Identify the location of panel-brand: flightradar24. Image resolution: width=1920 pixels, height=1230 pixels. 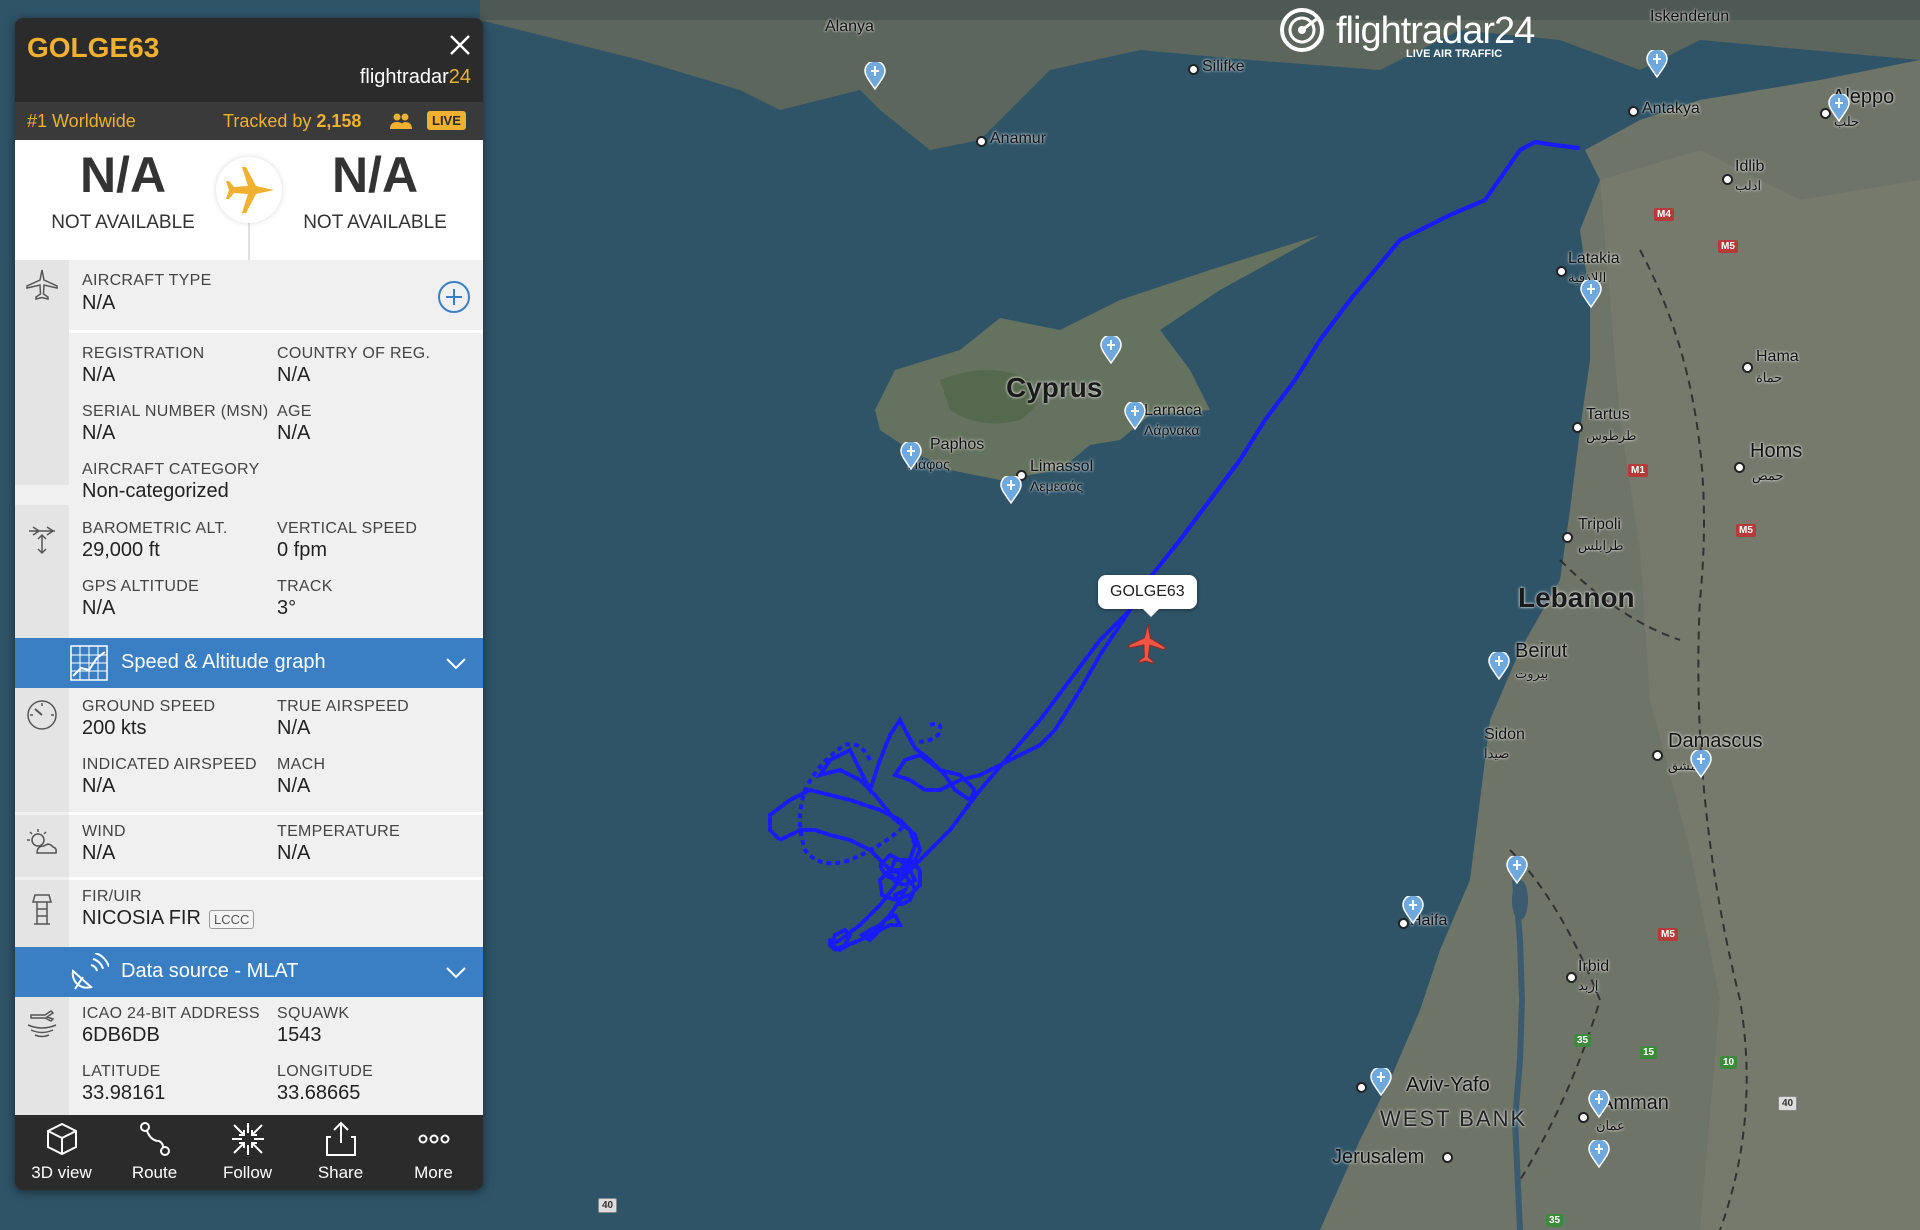
(415, 77).